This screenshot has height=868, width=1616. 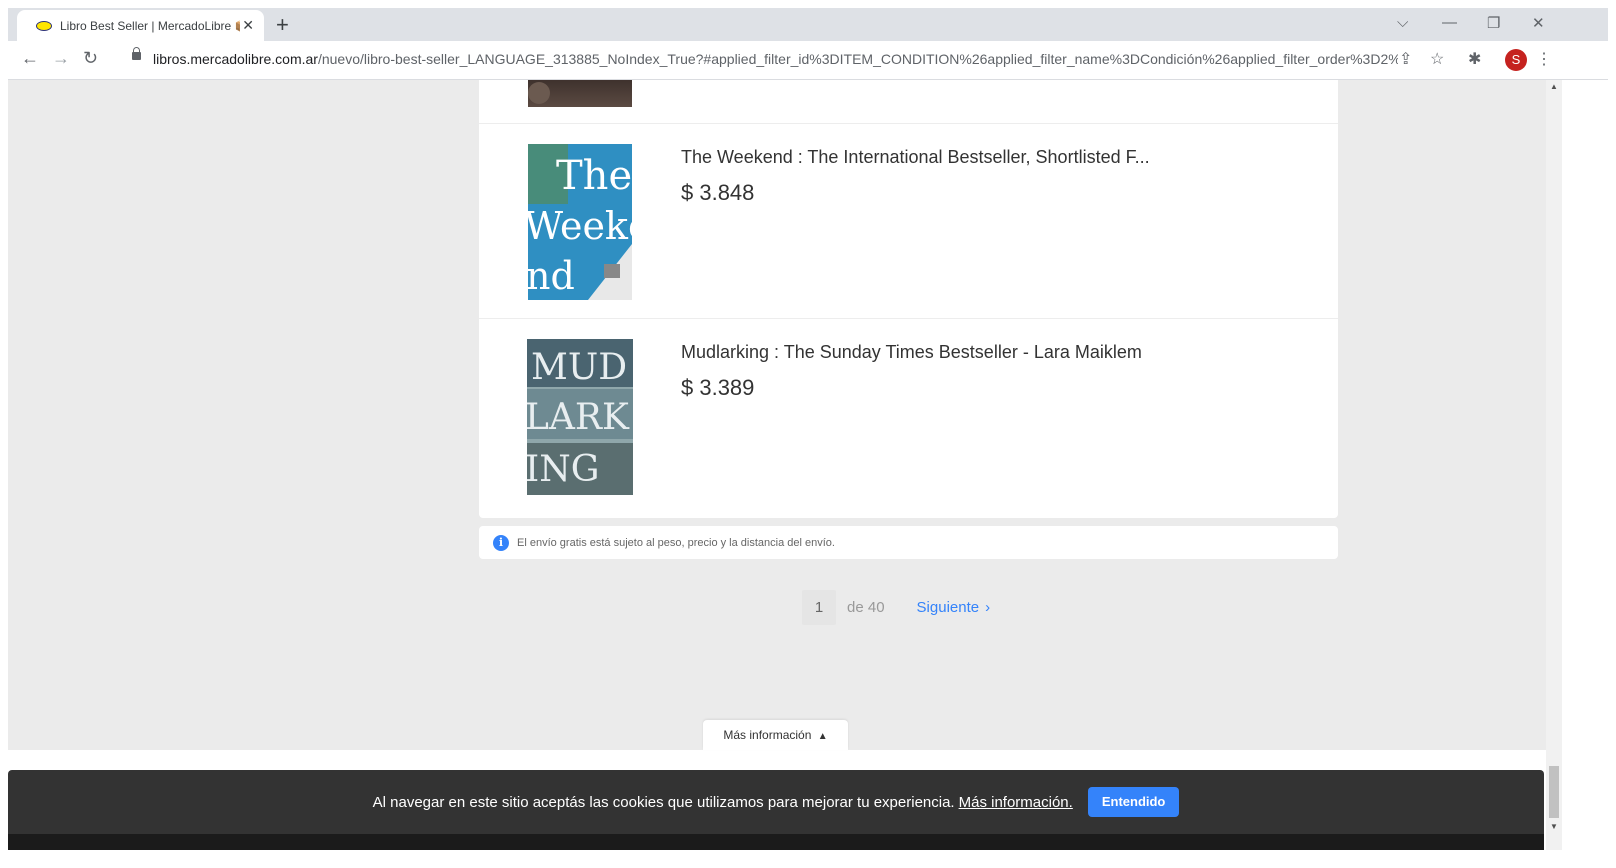 What do you see at coordinates (822, 736) in the screenshot?
I see `chevron-up-icon: ▲` at bounding box center [822, 736].